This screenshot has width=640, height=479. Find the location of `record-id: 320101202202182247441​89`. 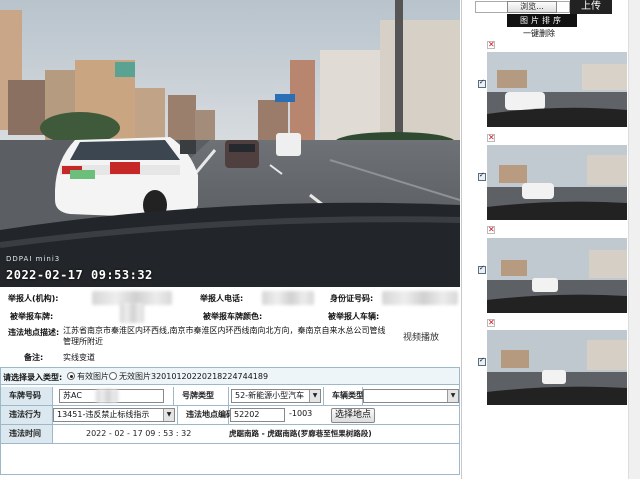

record-id: 320101202202182247441​89 is located at coordinates (210, 376).